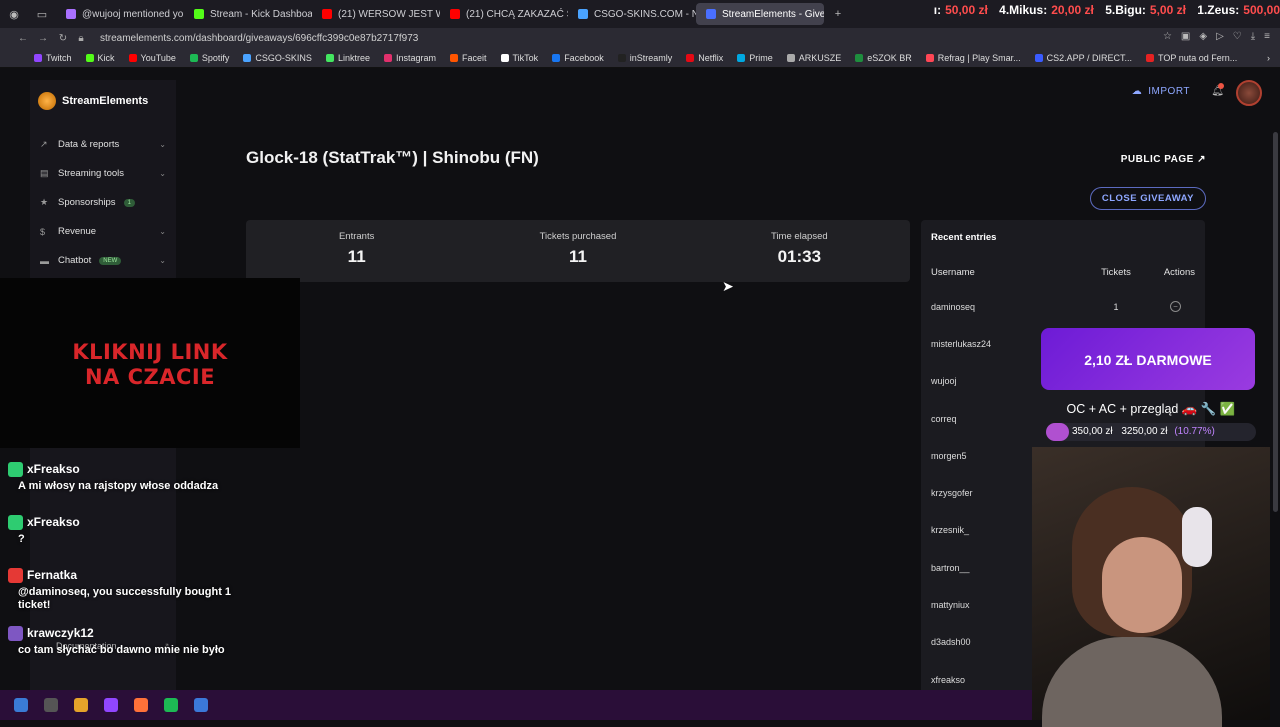 This screenshot has height=727, width=1280. What do you see at coordinates (43, 38) in the screenshot?
I see `forward-icon: →` at bounding box center [43, 38].